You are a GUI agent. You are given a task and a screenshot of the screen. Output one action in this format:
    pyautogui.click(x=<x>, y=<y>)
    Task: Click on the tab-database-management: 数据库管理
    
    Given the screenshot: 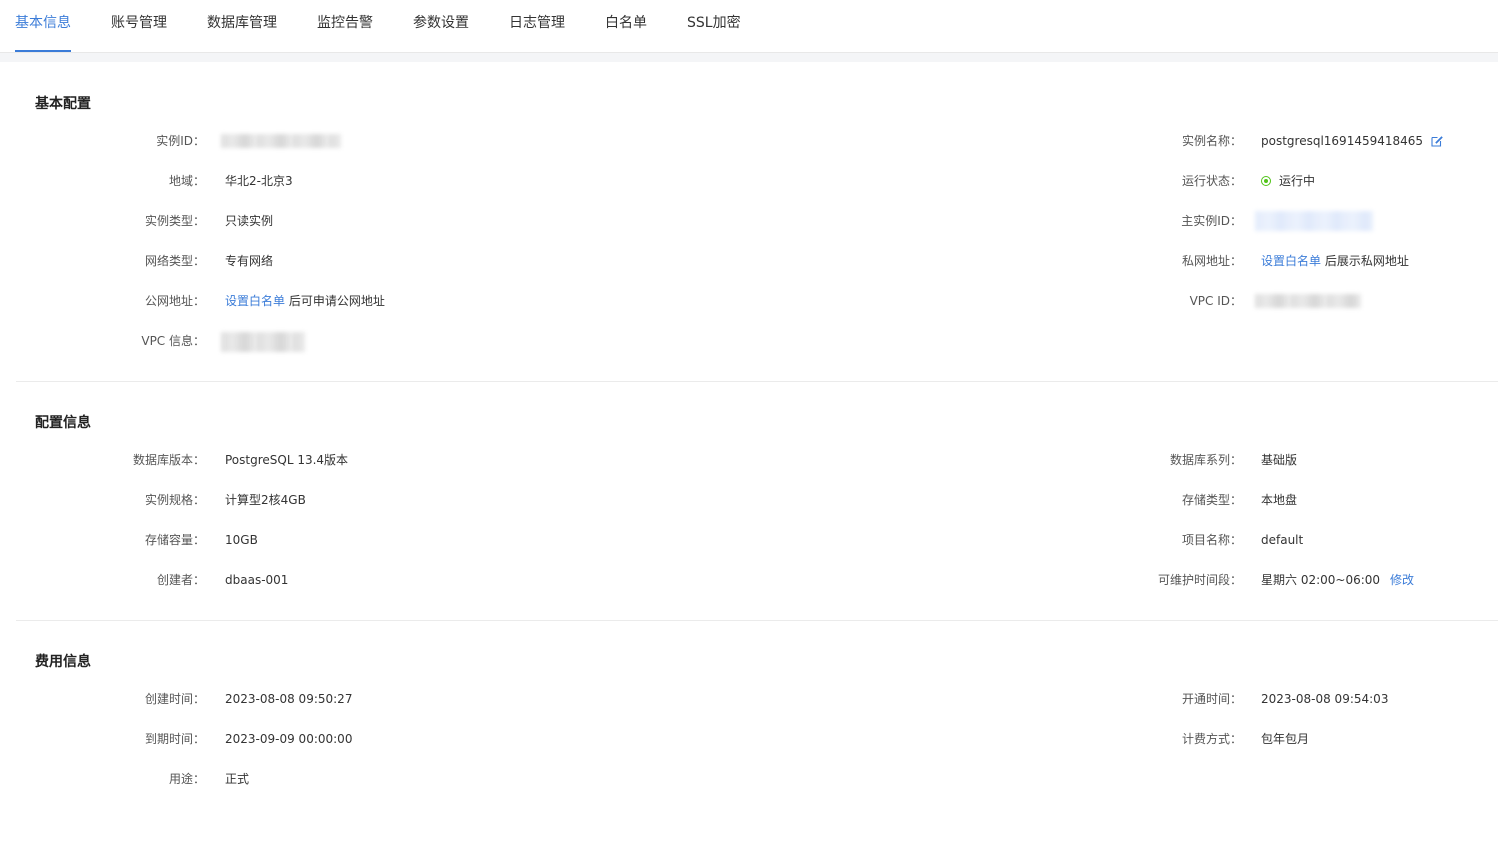 What is the action you would take?
    pyautogui.click(x=242, y=26)
    